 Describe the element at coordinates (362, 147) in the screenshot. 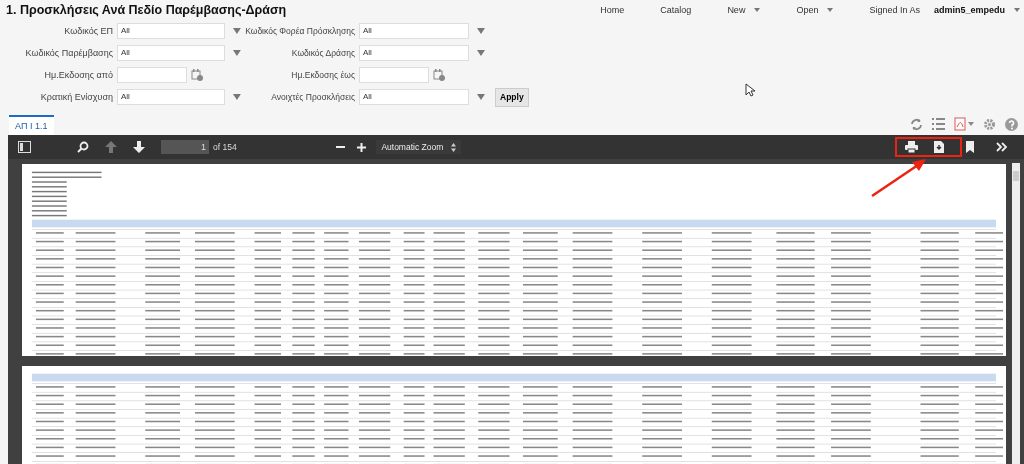

I see `plus-icon` at that location.